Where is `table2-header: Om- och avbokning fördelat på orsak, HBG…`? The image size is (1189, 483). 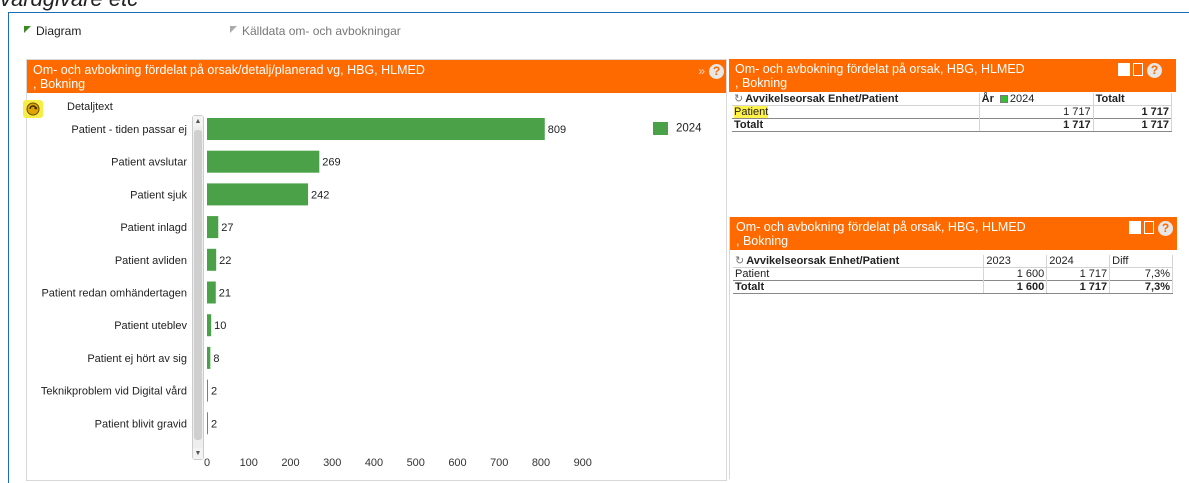
table2-header: Om- och avbokning fördelat på orsak, HBG… is located at coordinates (953, 233).